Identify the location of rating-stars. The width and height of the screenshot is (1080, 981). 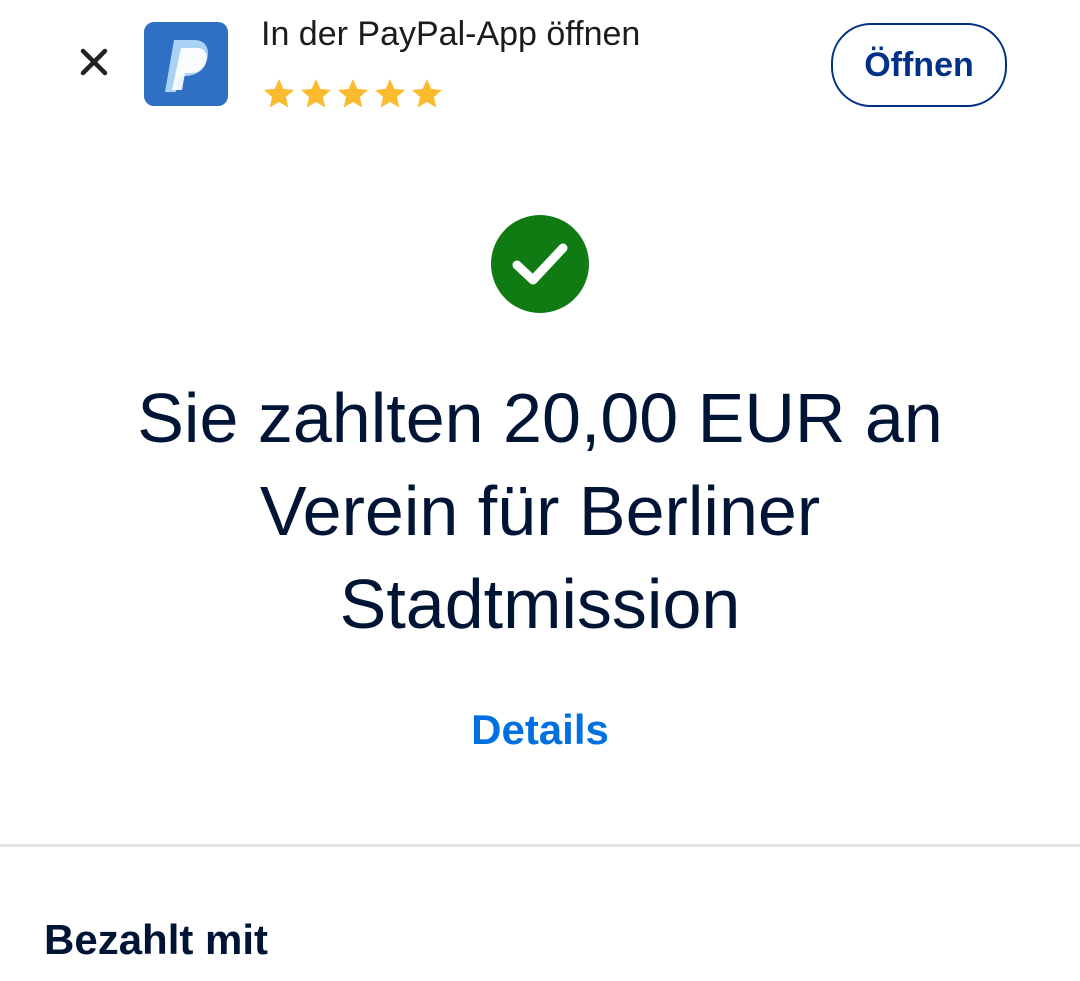
(353, 94).